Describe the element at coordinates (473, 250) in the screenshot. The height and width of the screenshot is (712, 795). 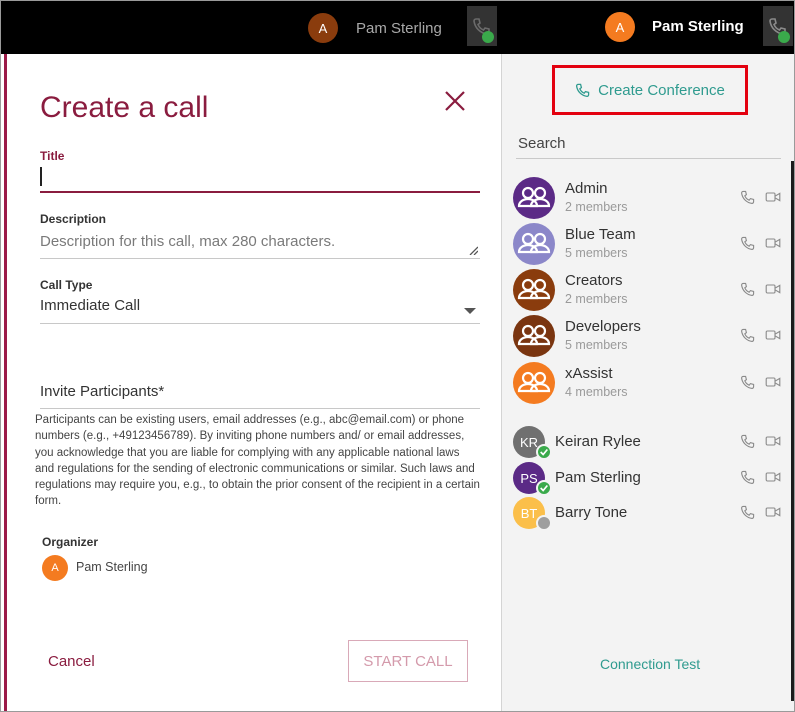
I see `resize-handle-icon` at that location.